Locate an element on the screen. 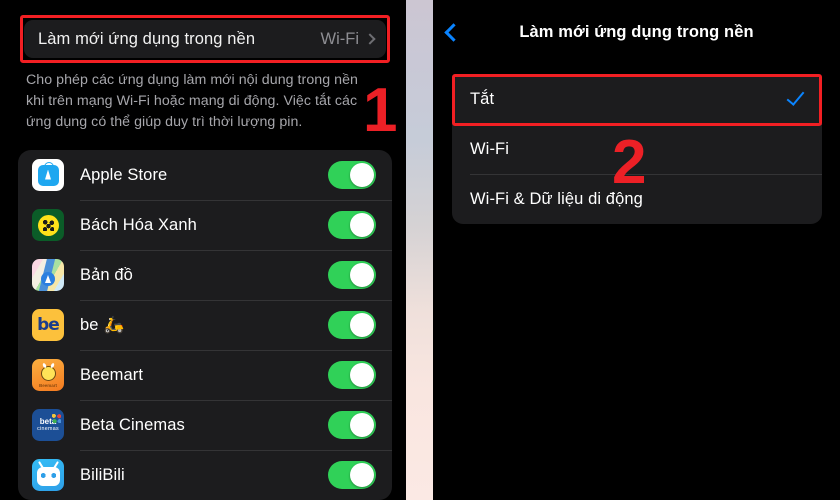  app-name: be 🛵 is located at coordinates (204, 325).